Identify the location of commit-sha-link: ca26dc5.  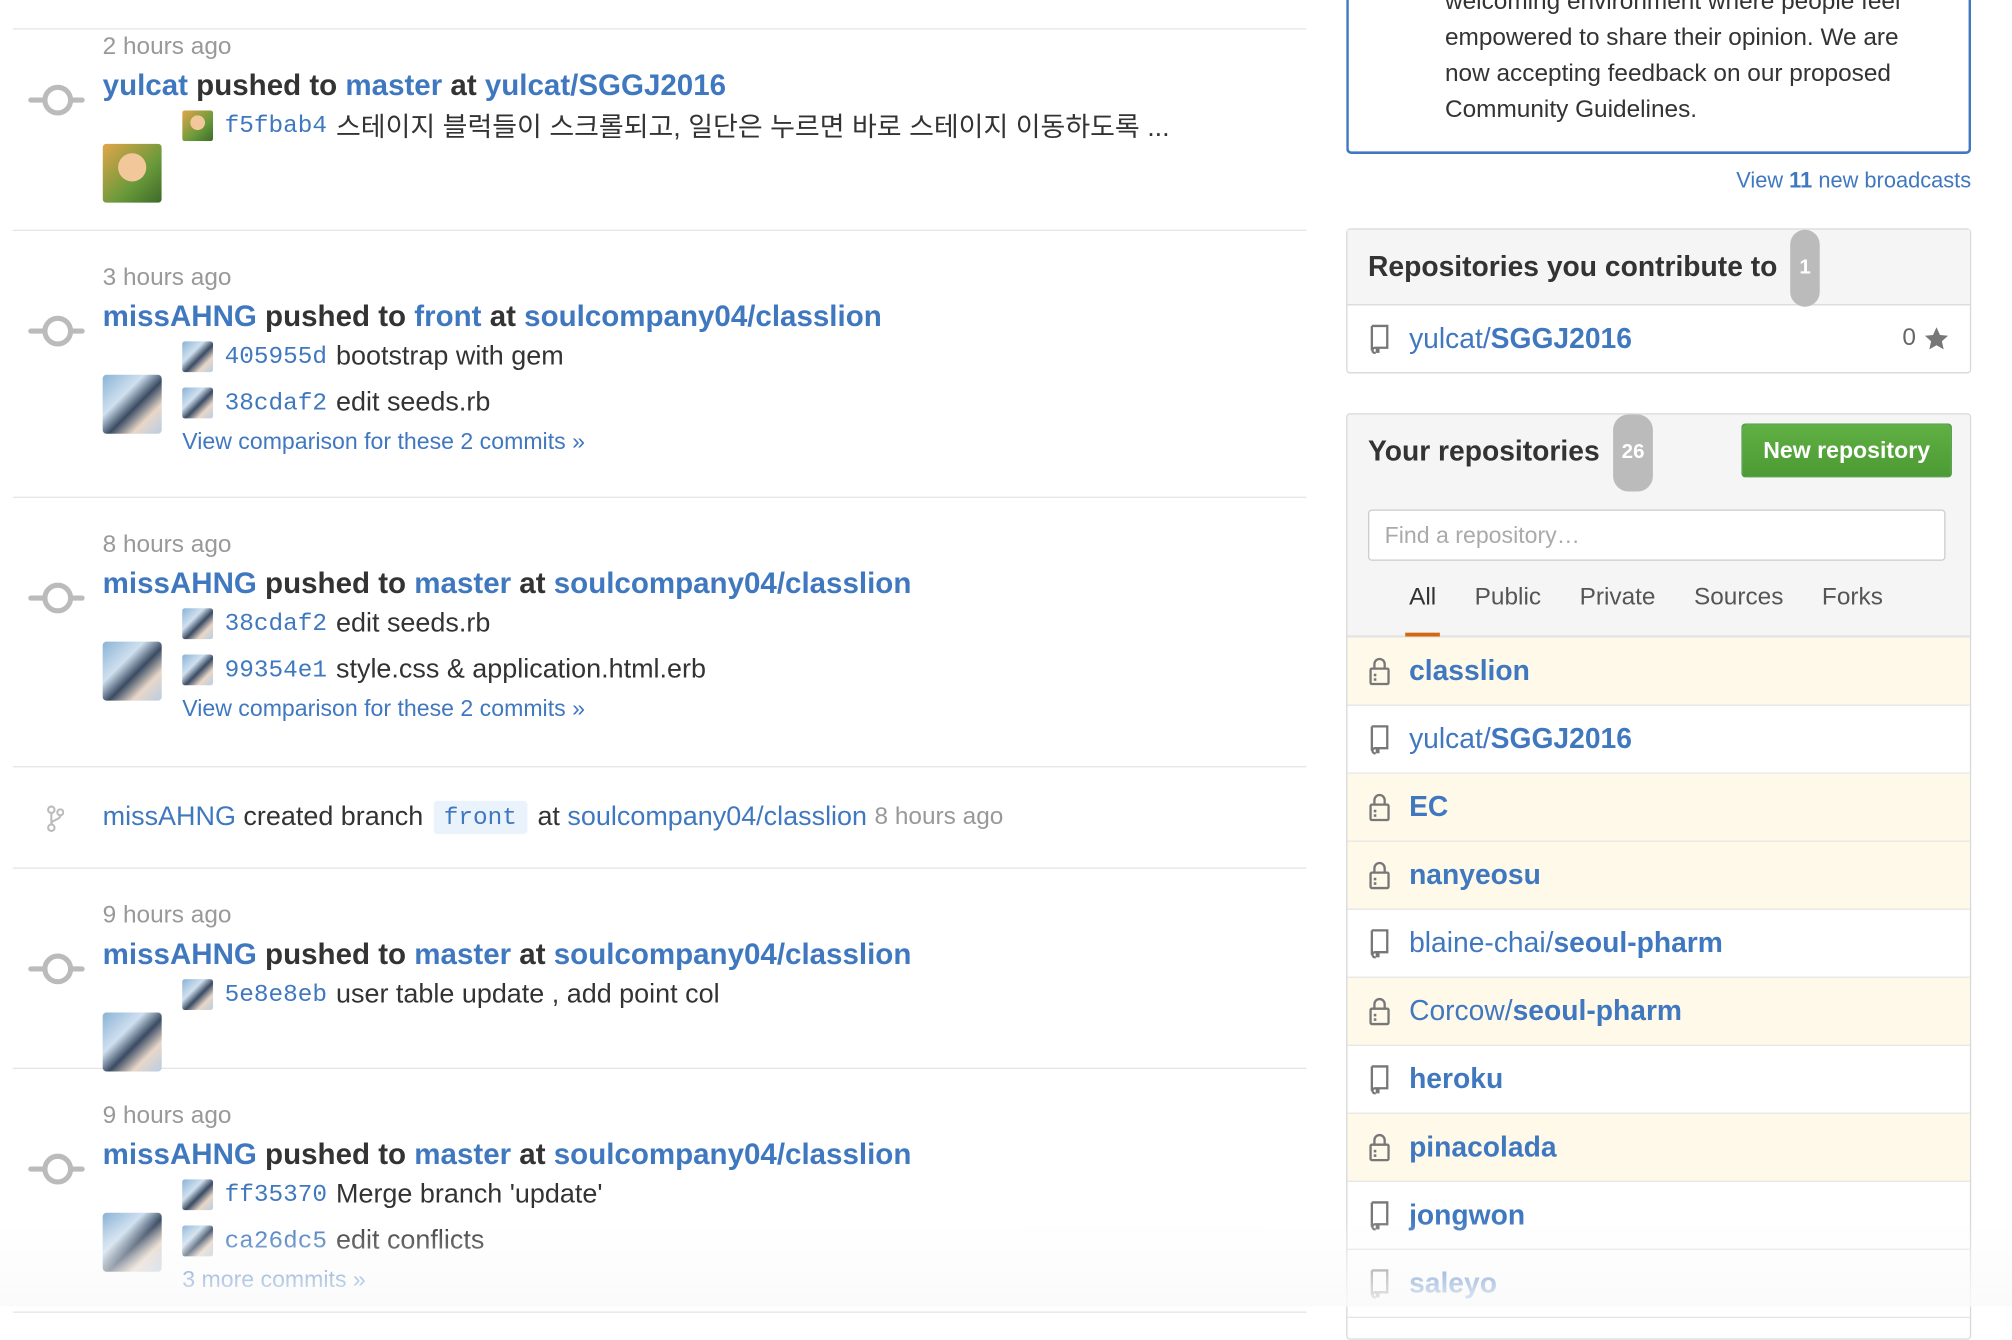
(276, 1241).